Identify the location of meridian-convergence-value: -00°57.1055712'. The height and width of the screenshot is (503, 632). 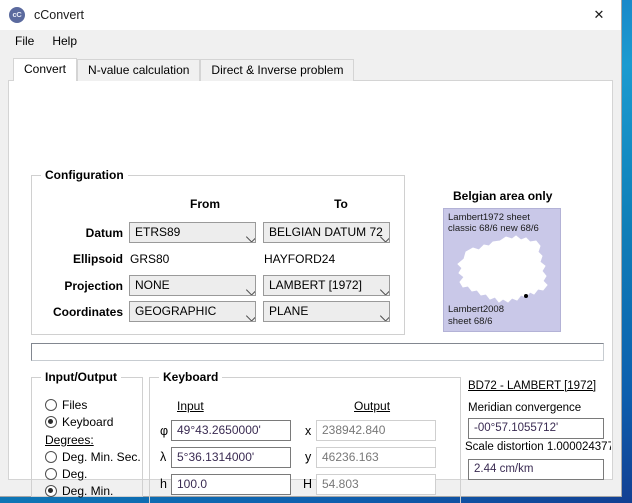
(536, 428).